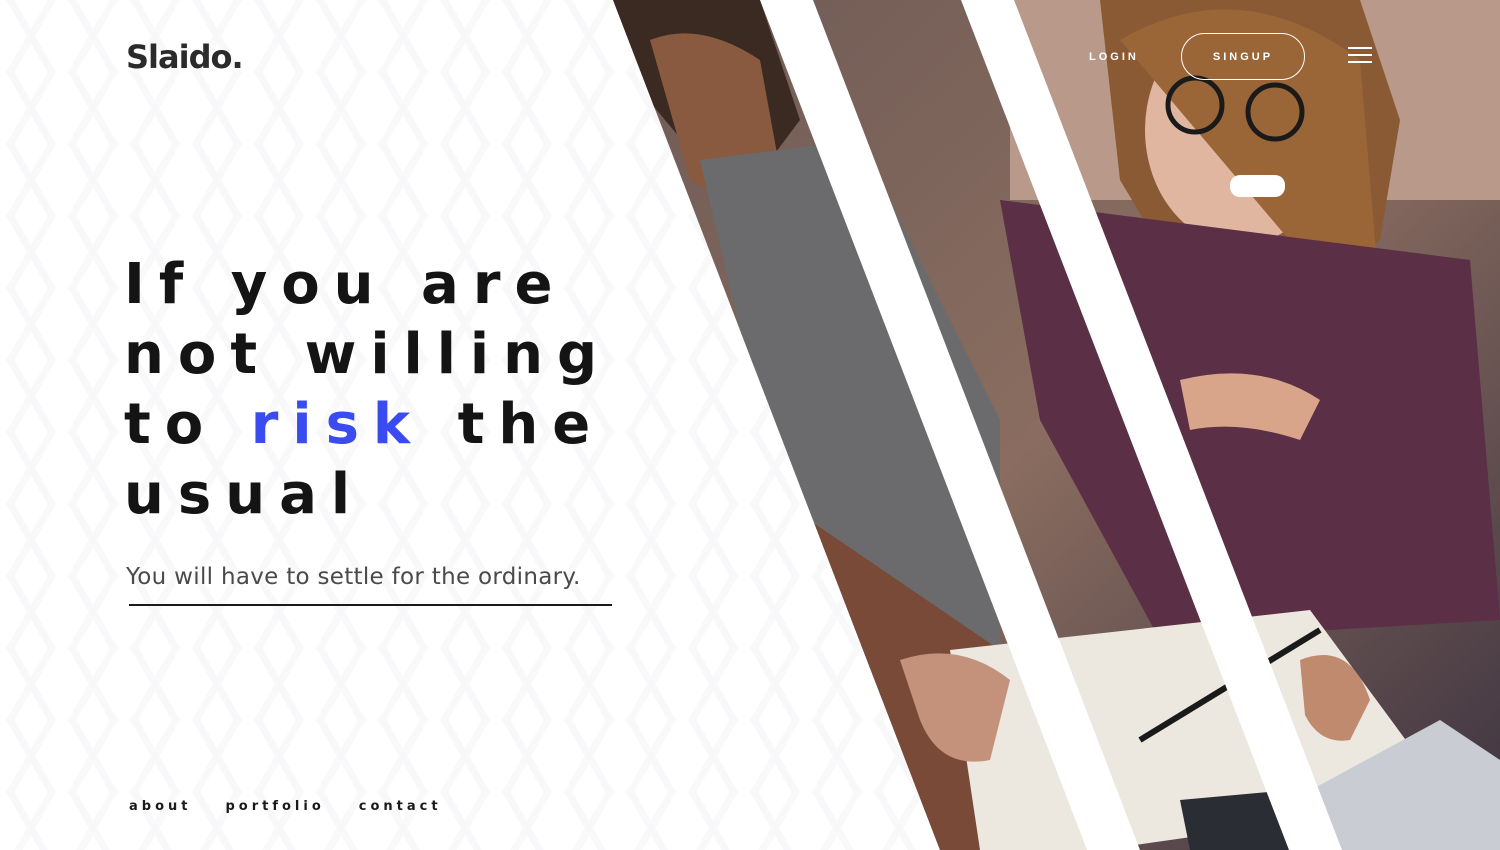 The width and height of the screenshot is (1500, 850). I want to click on headline-line-3: to risk the, so click(384, 425).